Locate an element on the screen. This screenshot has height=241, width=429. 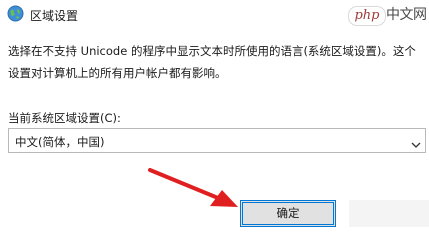
locale-label: 当前系统区域设置(C): is located at coordinates (64, 118).